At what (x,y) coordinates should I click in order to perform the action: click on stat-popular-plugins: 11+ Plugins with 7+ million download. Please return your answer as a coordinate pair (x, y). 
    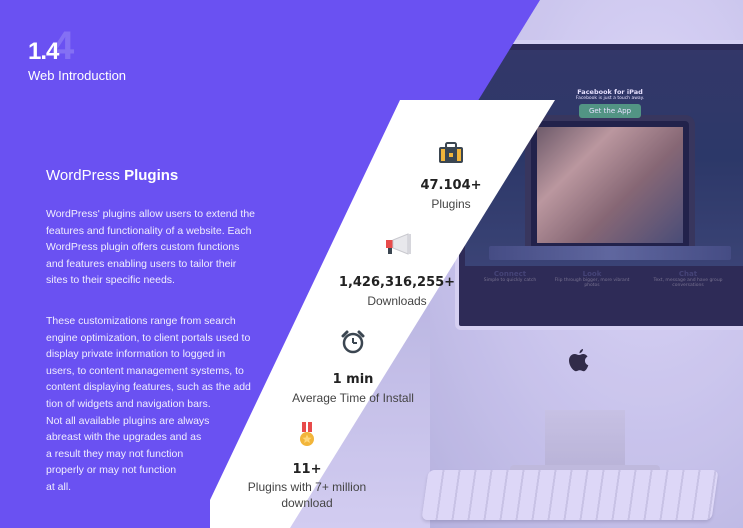
    Looking at the image, I should click on (307, 466).